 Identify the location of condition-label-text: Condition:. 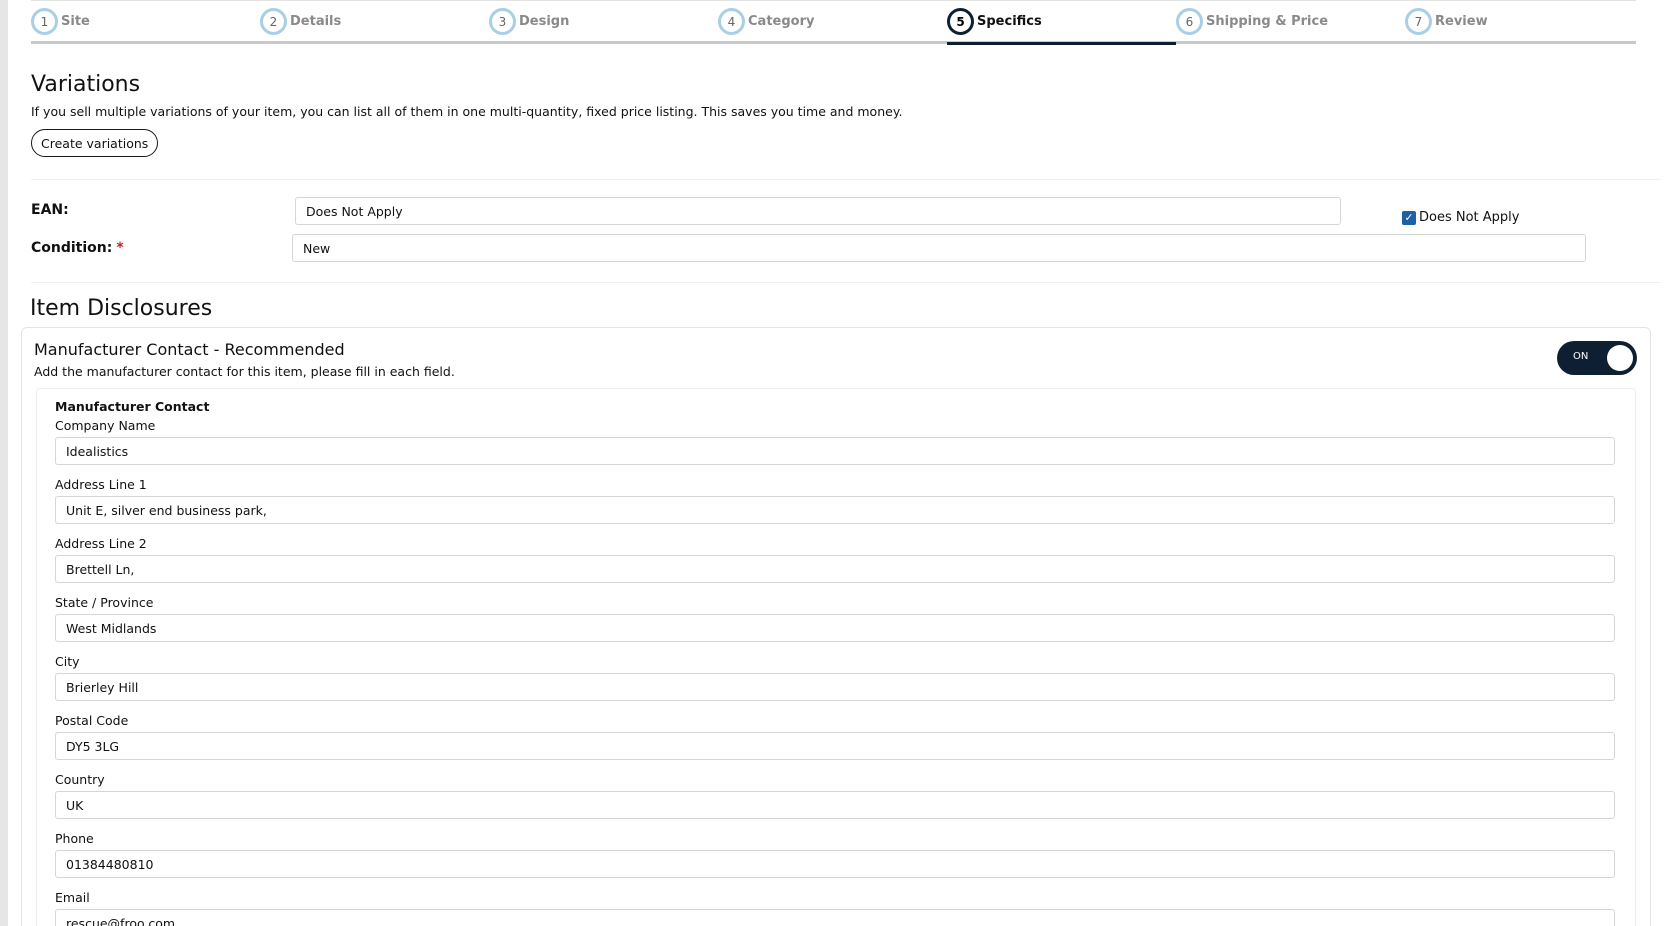
(72, 248).